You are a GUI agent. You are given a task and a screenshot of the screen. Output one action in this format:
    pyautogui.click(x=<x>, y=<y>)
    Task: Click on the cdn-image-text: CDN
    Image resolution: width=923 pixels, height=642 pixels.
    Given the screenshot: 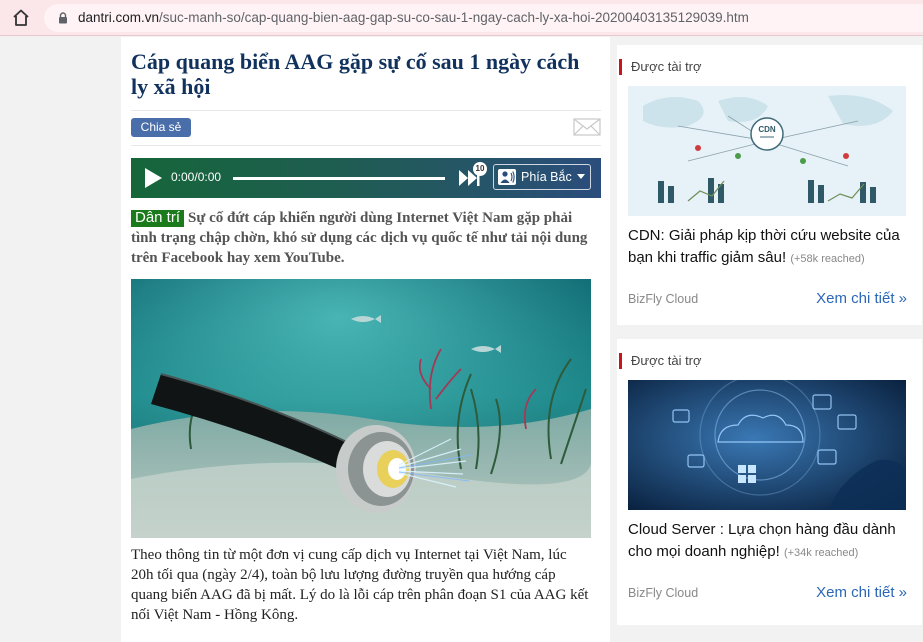 What is the action you would take?
    pyautogui.click(x=767, y=129)
    